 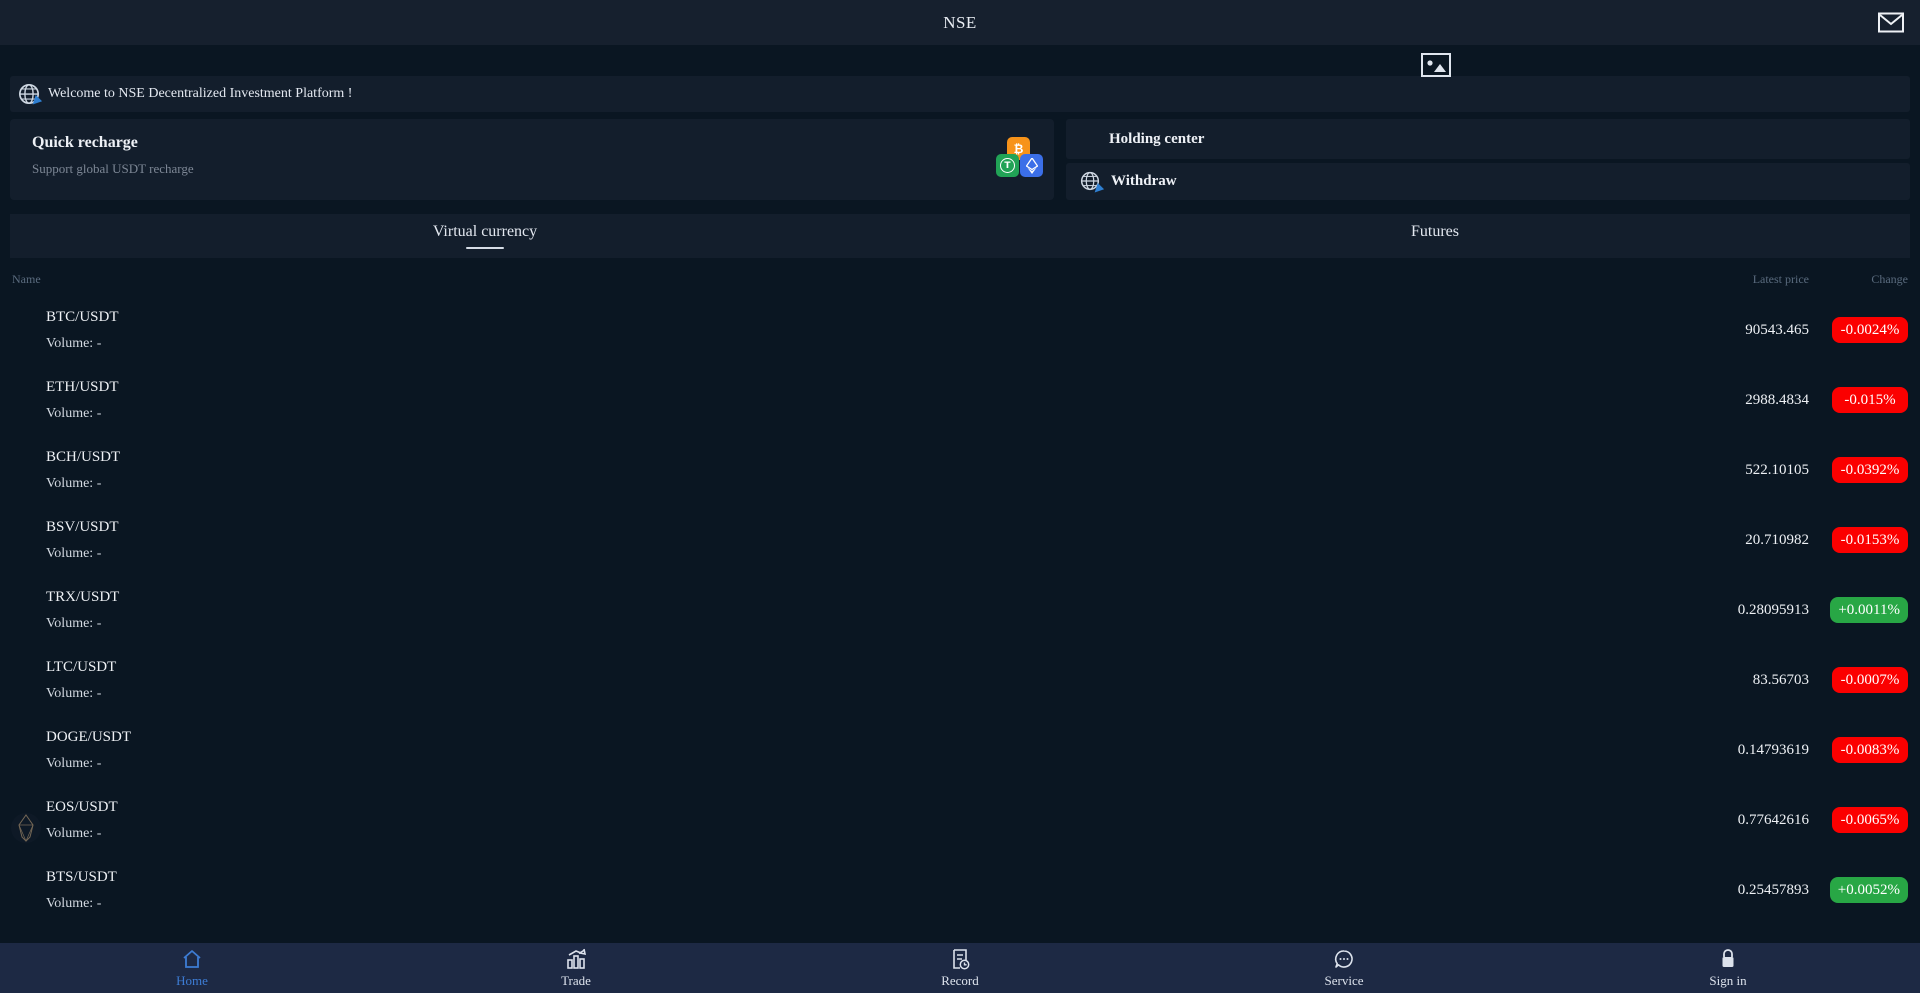 I want to click on bottom-nav: Home Trade Record Service Sign in, so click(x=960, y=968).